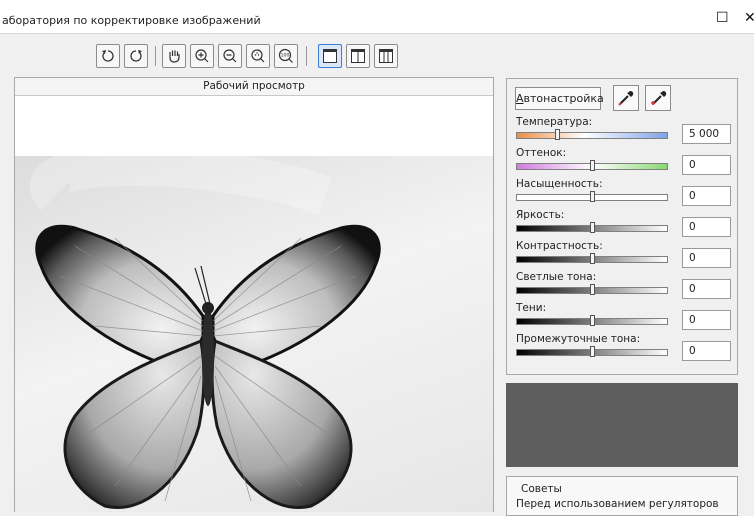  I want to click on single-view-button, so click(330, 56).